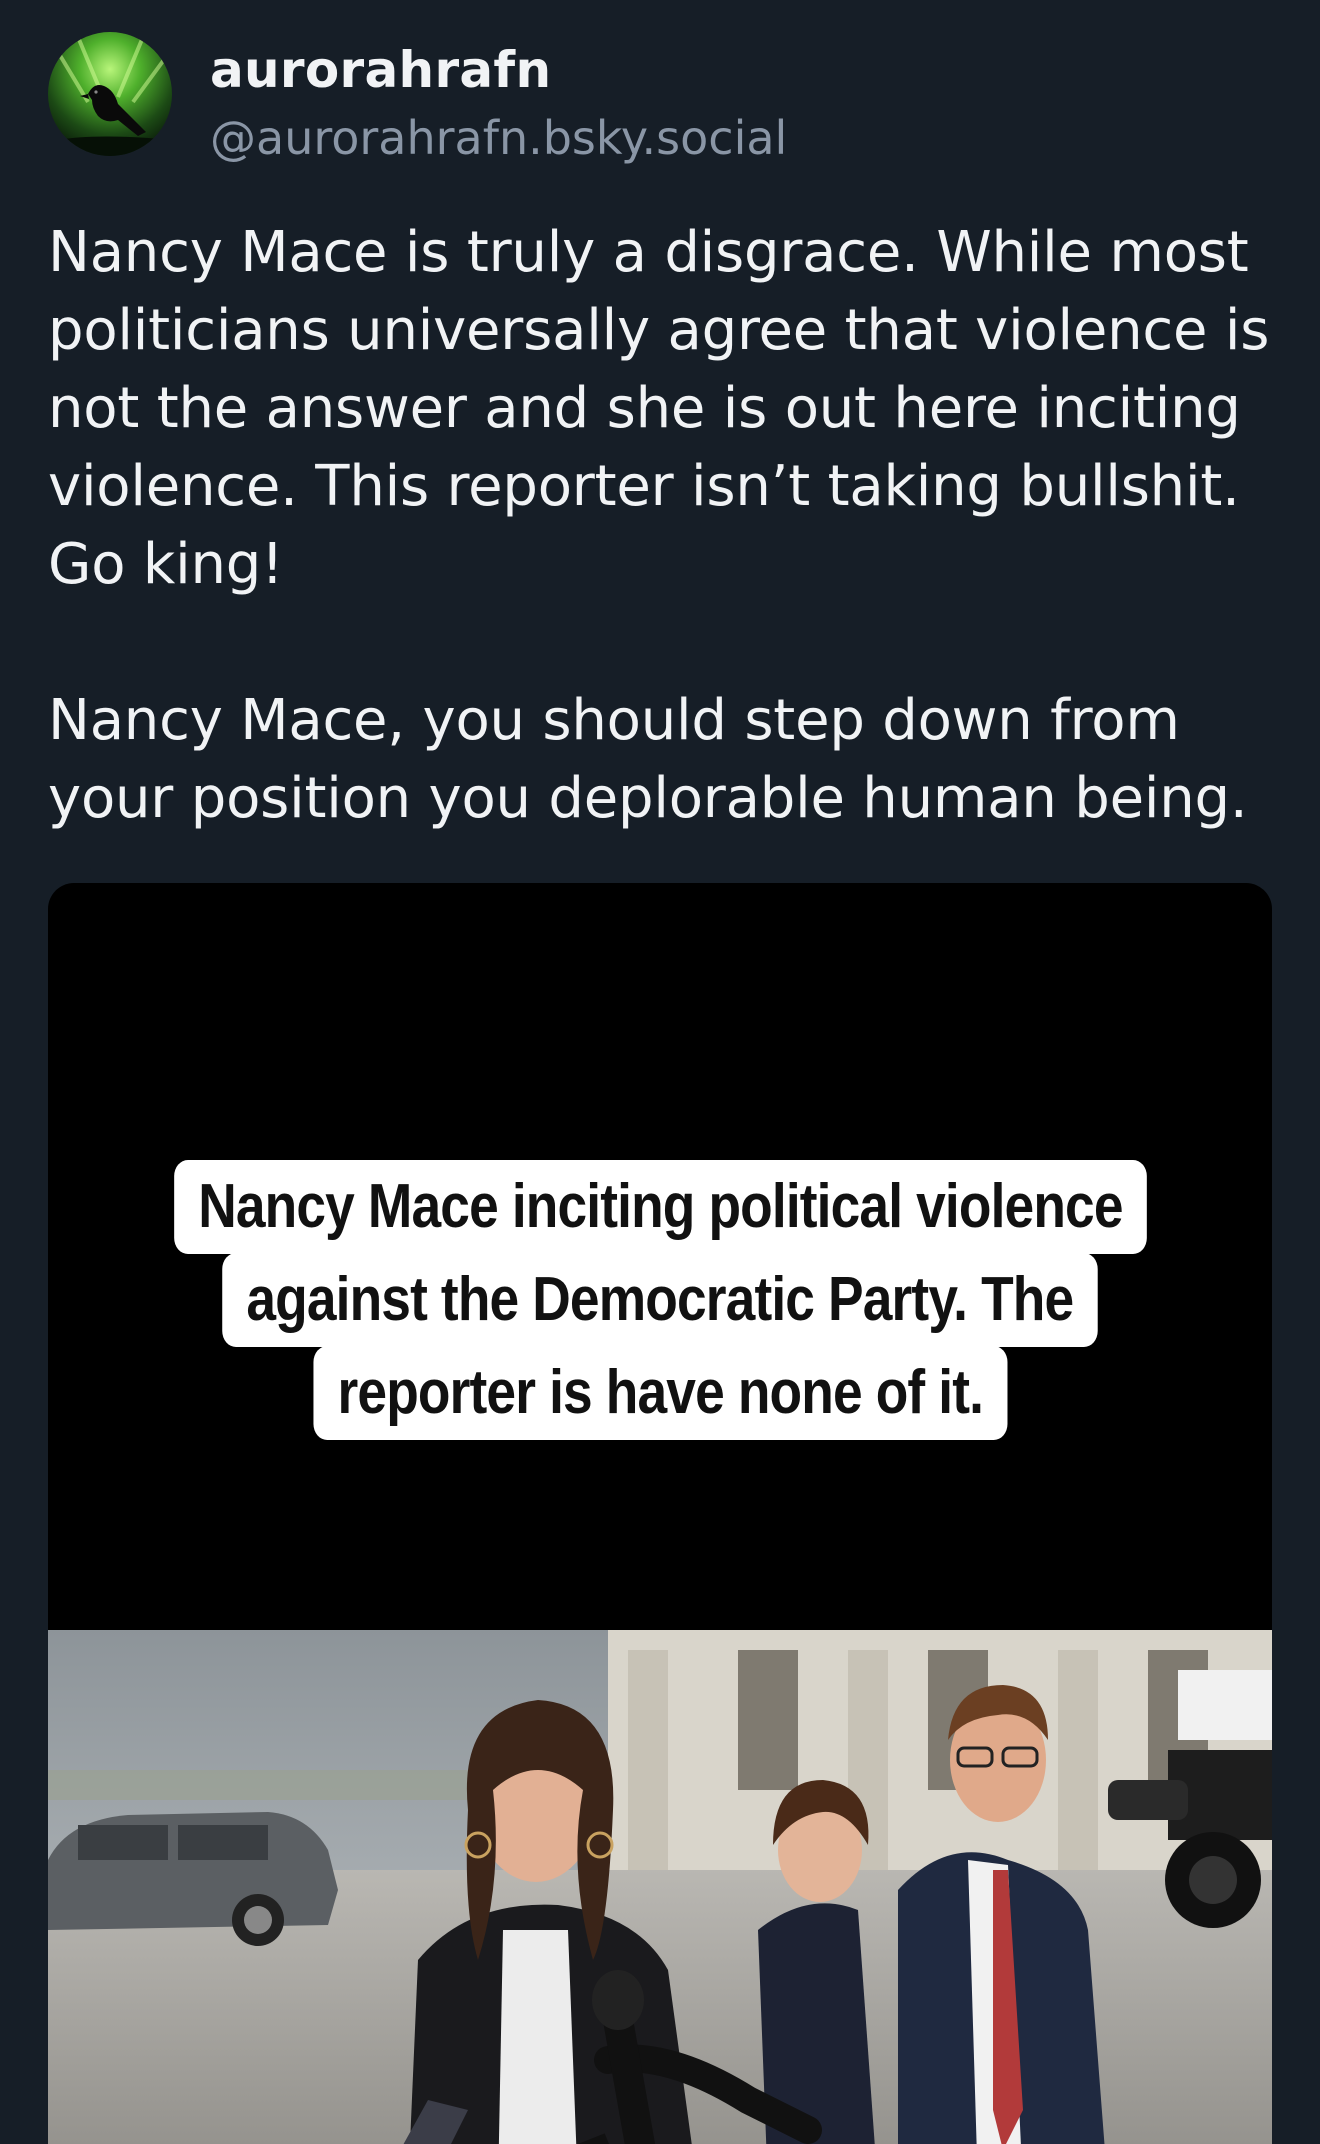 The height and width of the screenshot is (2144, 1320). I want to click on caption-line: reporter is have none of it., so click(660, 1393).